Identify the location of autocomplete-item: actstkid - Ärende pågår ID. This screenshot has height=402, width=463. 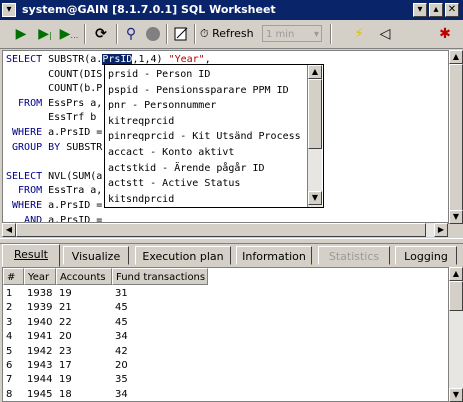
(207, 169).